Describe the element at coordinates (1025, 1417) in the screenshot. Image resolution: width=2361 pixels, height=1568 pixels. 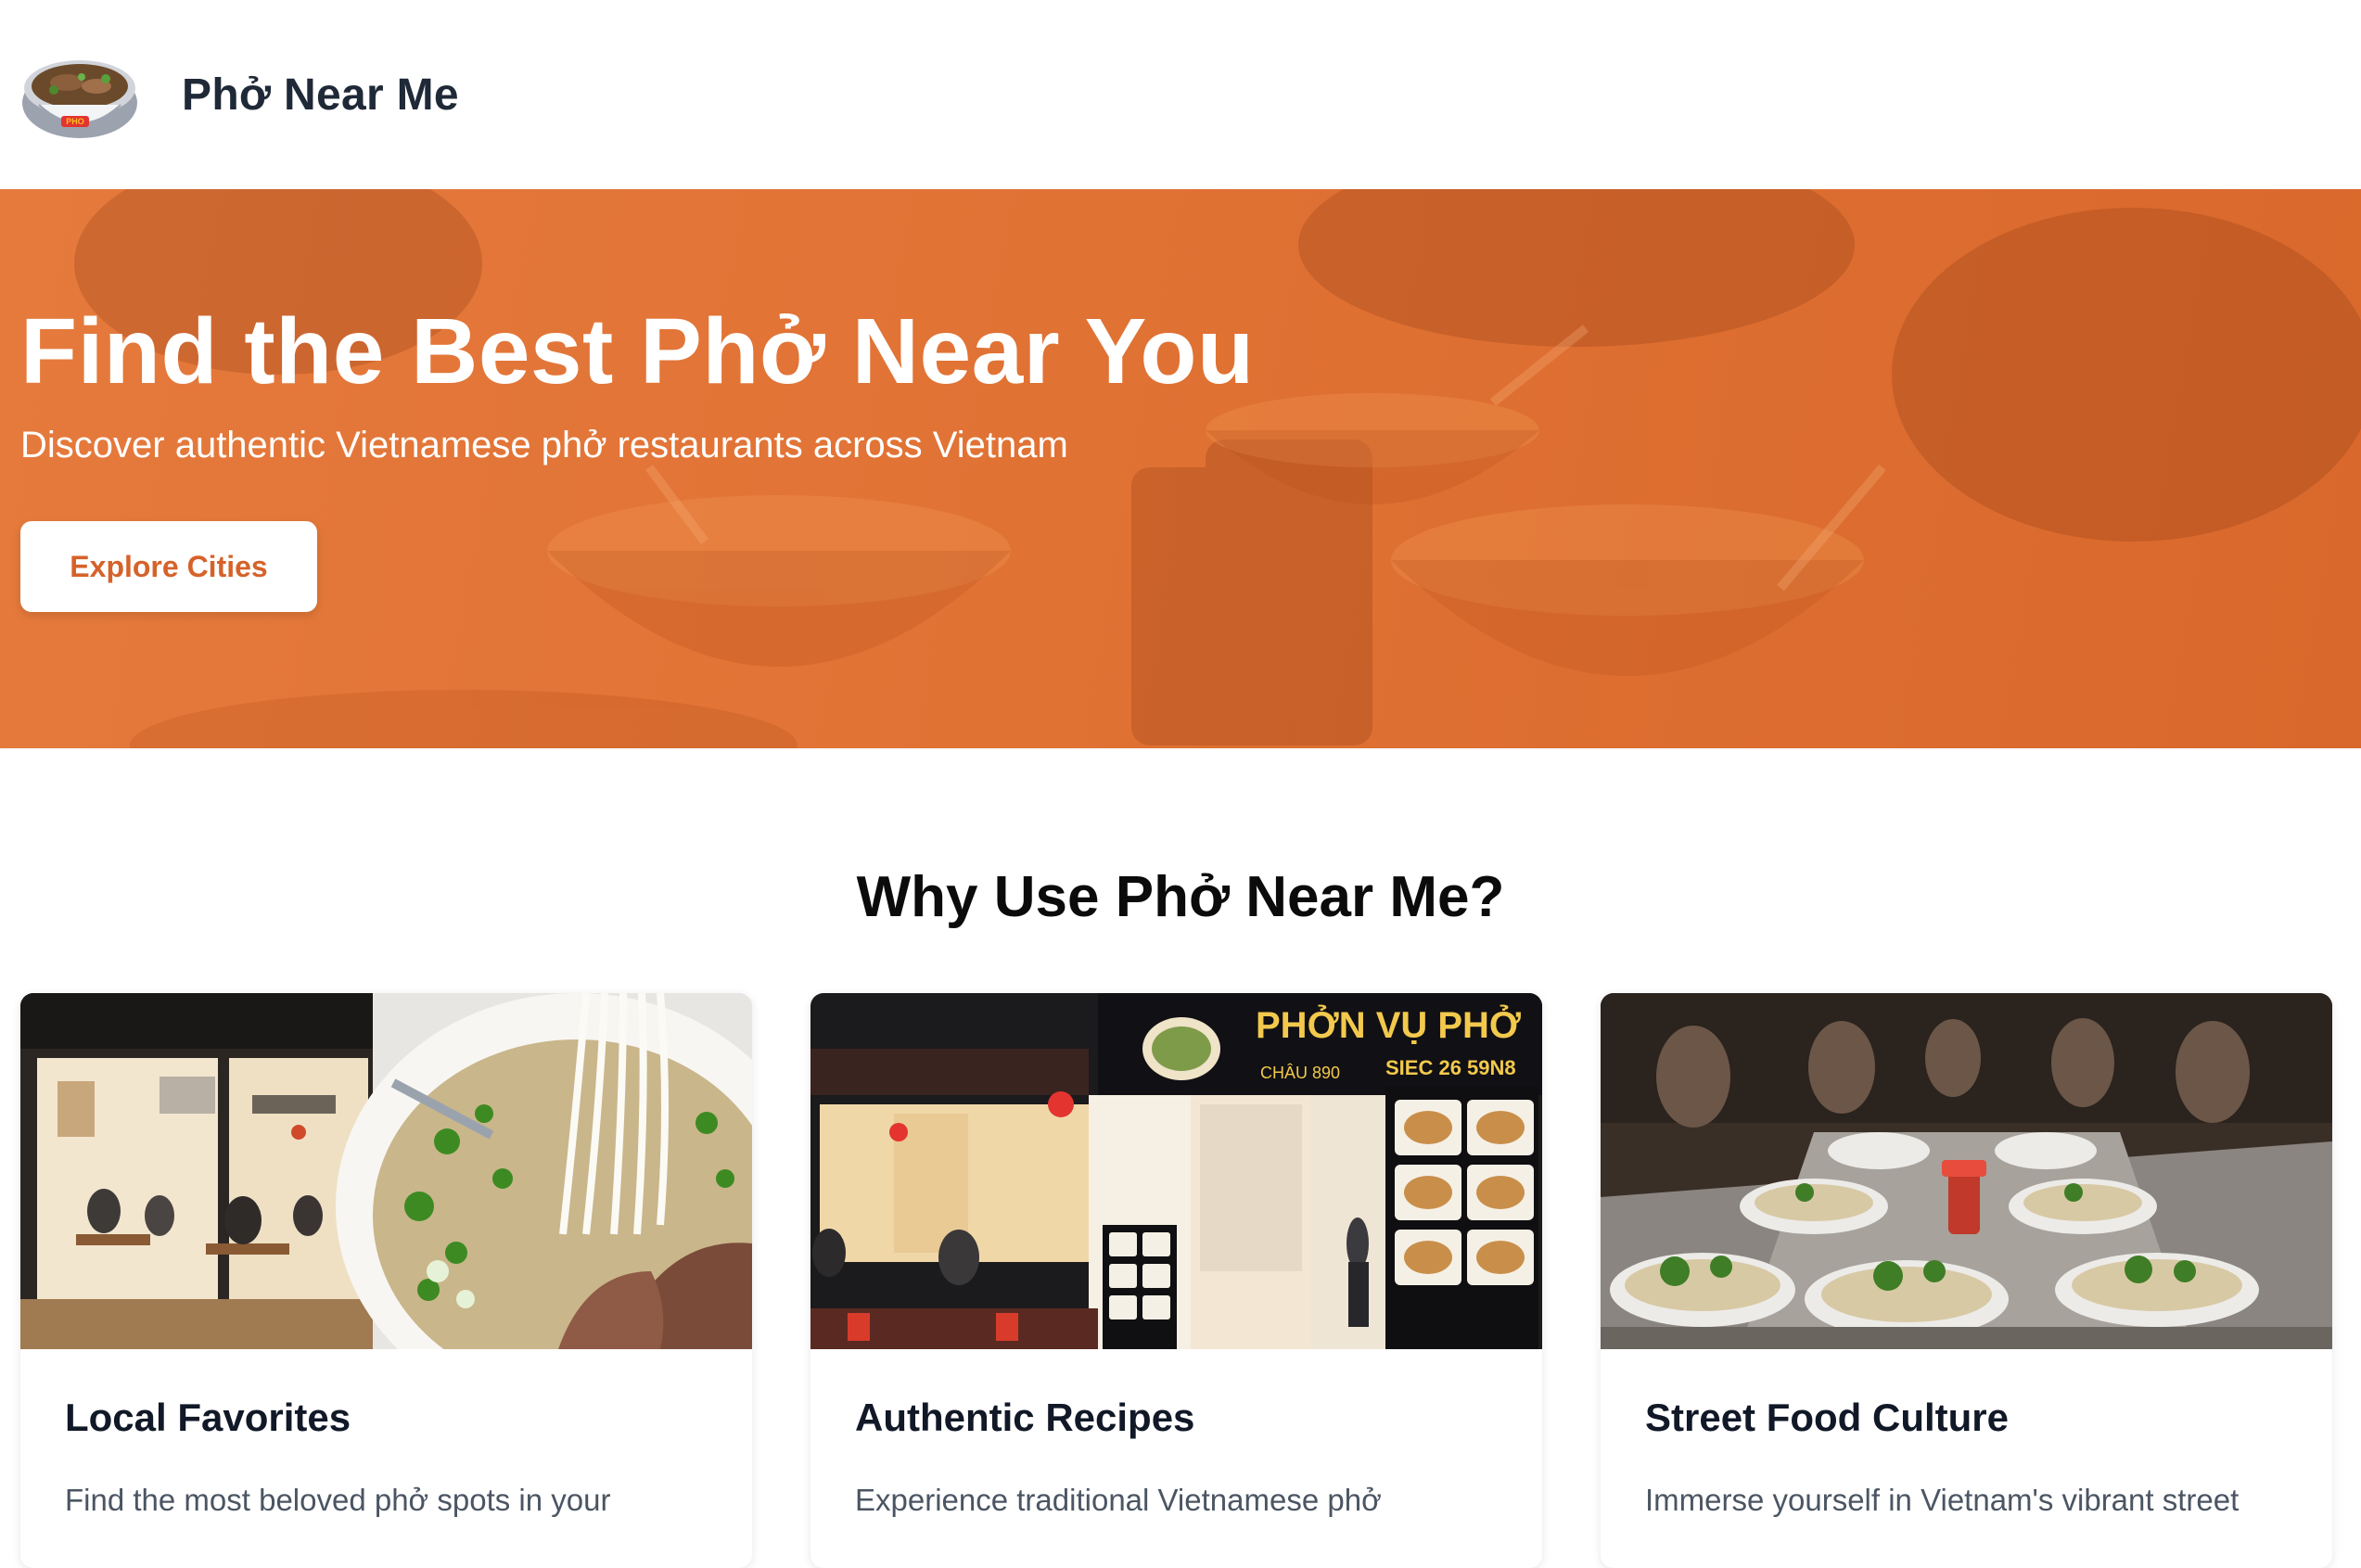
I see `card-title: Authentic Recipes` at that location.